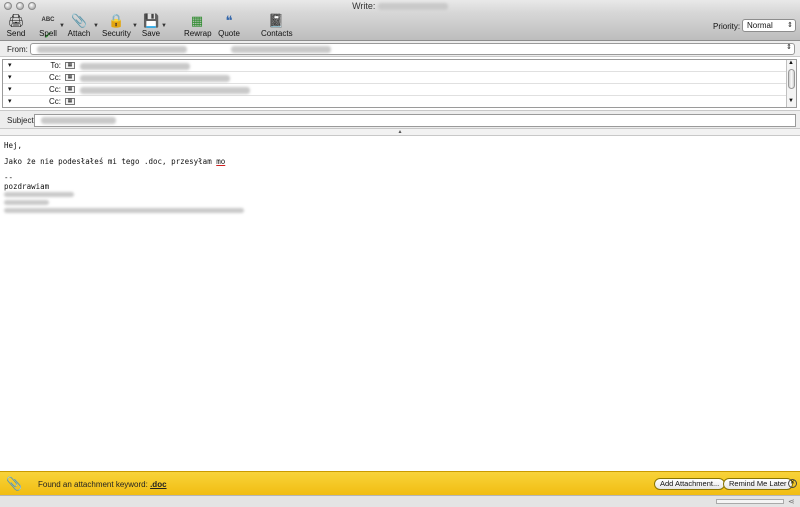 Image resolution: width=800 pixels, height=507 pixels. I want to click on close-icon: ✕, so click(792, 483).